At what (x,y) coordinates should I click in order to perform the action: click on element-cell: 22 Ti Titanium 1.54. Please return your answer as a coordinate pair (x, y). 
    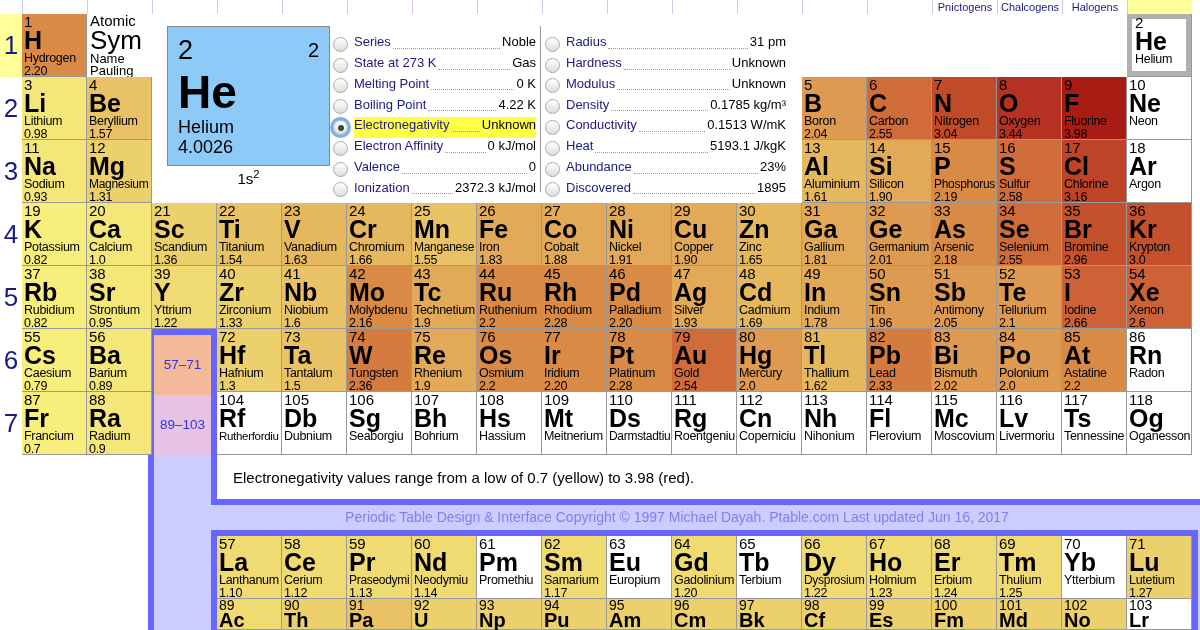
    Looking at the image, I should click on (249, 234).